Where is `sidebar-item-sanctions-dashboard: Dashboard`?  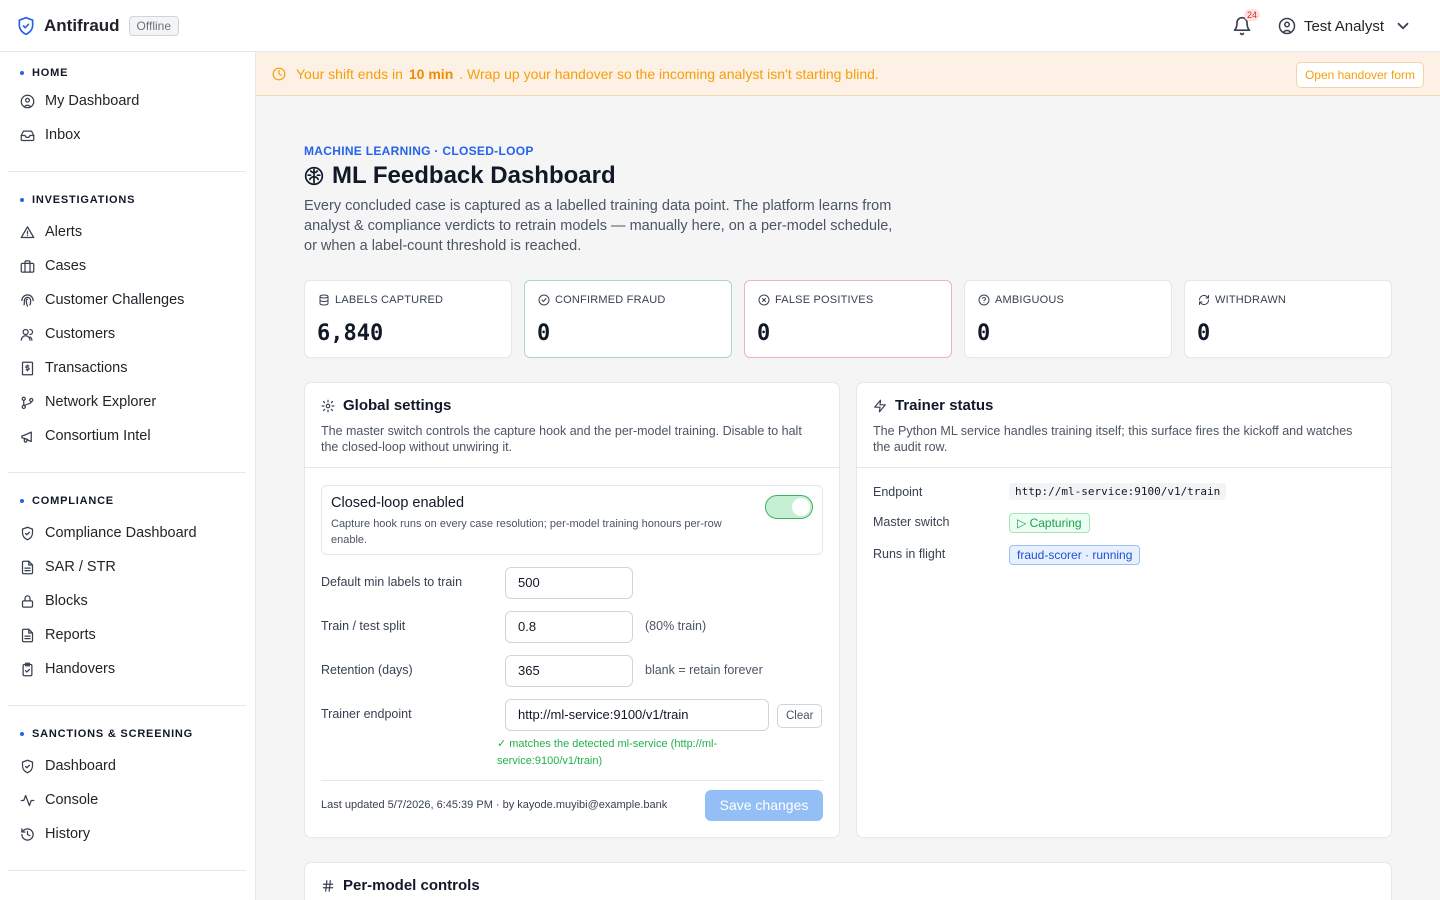
sidebar-item-sanctions-dashboard: Dashboard is located at coordinates (137, 766).